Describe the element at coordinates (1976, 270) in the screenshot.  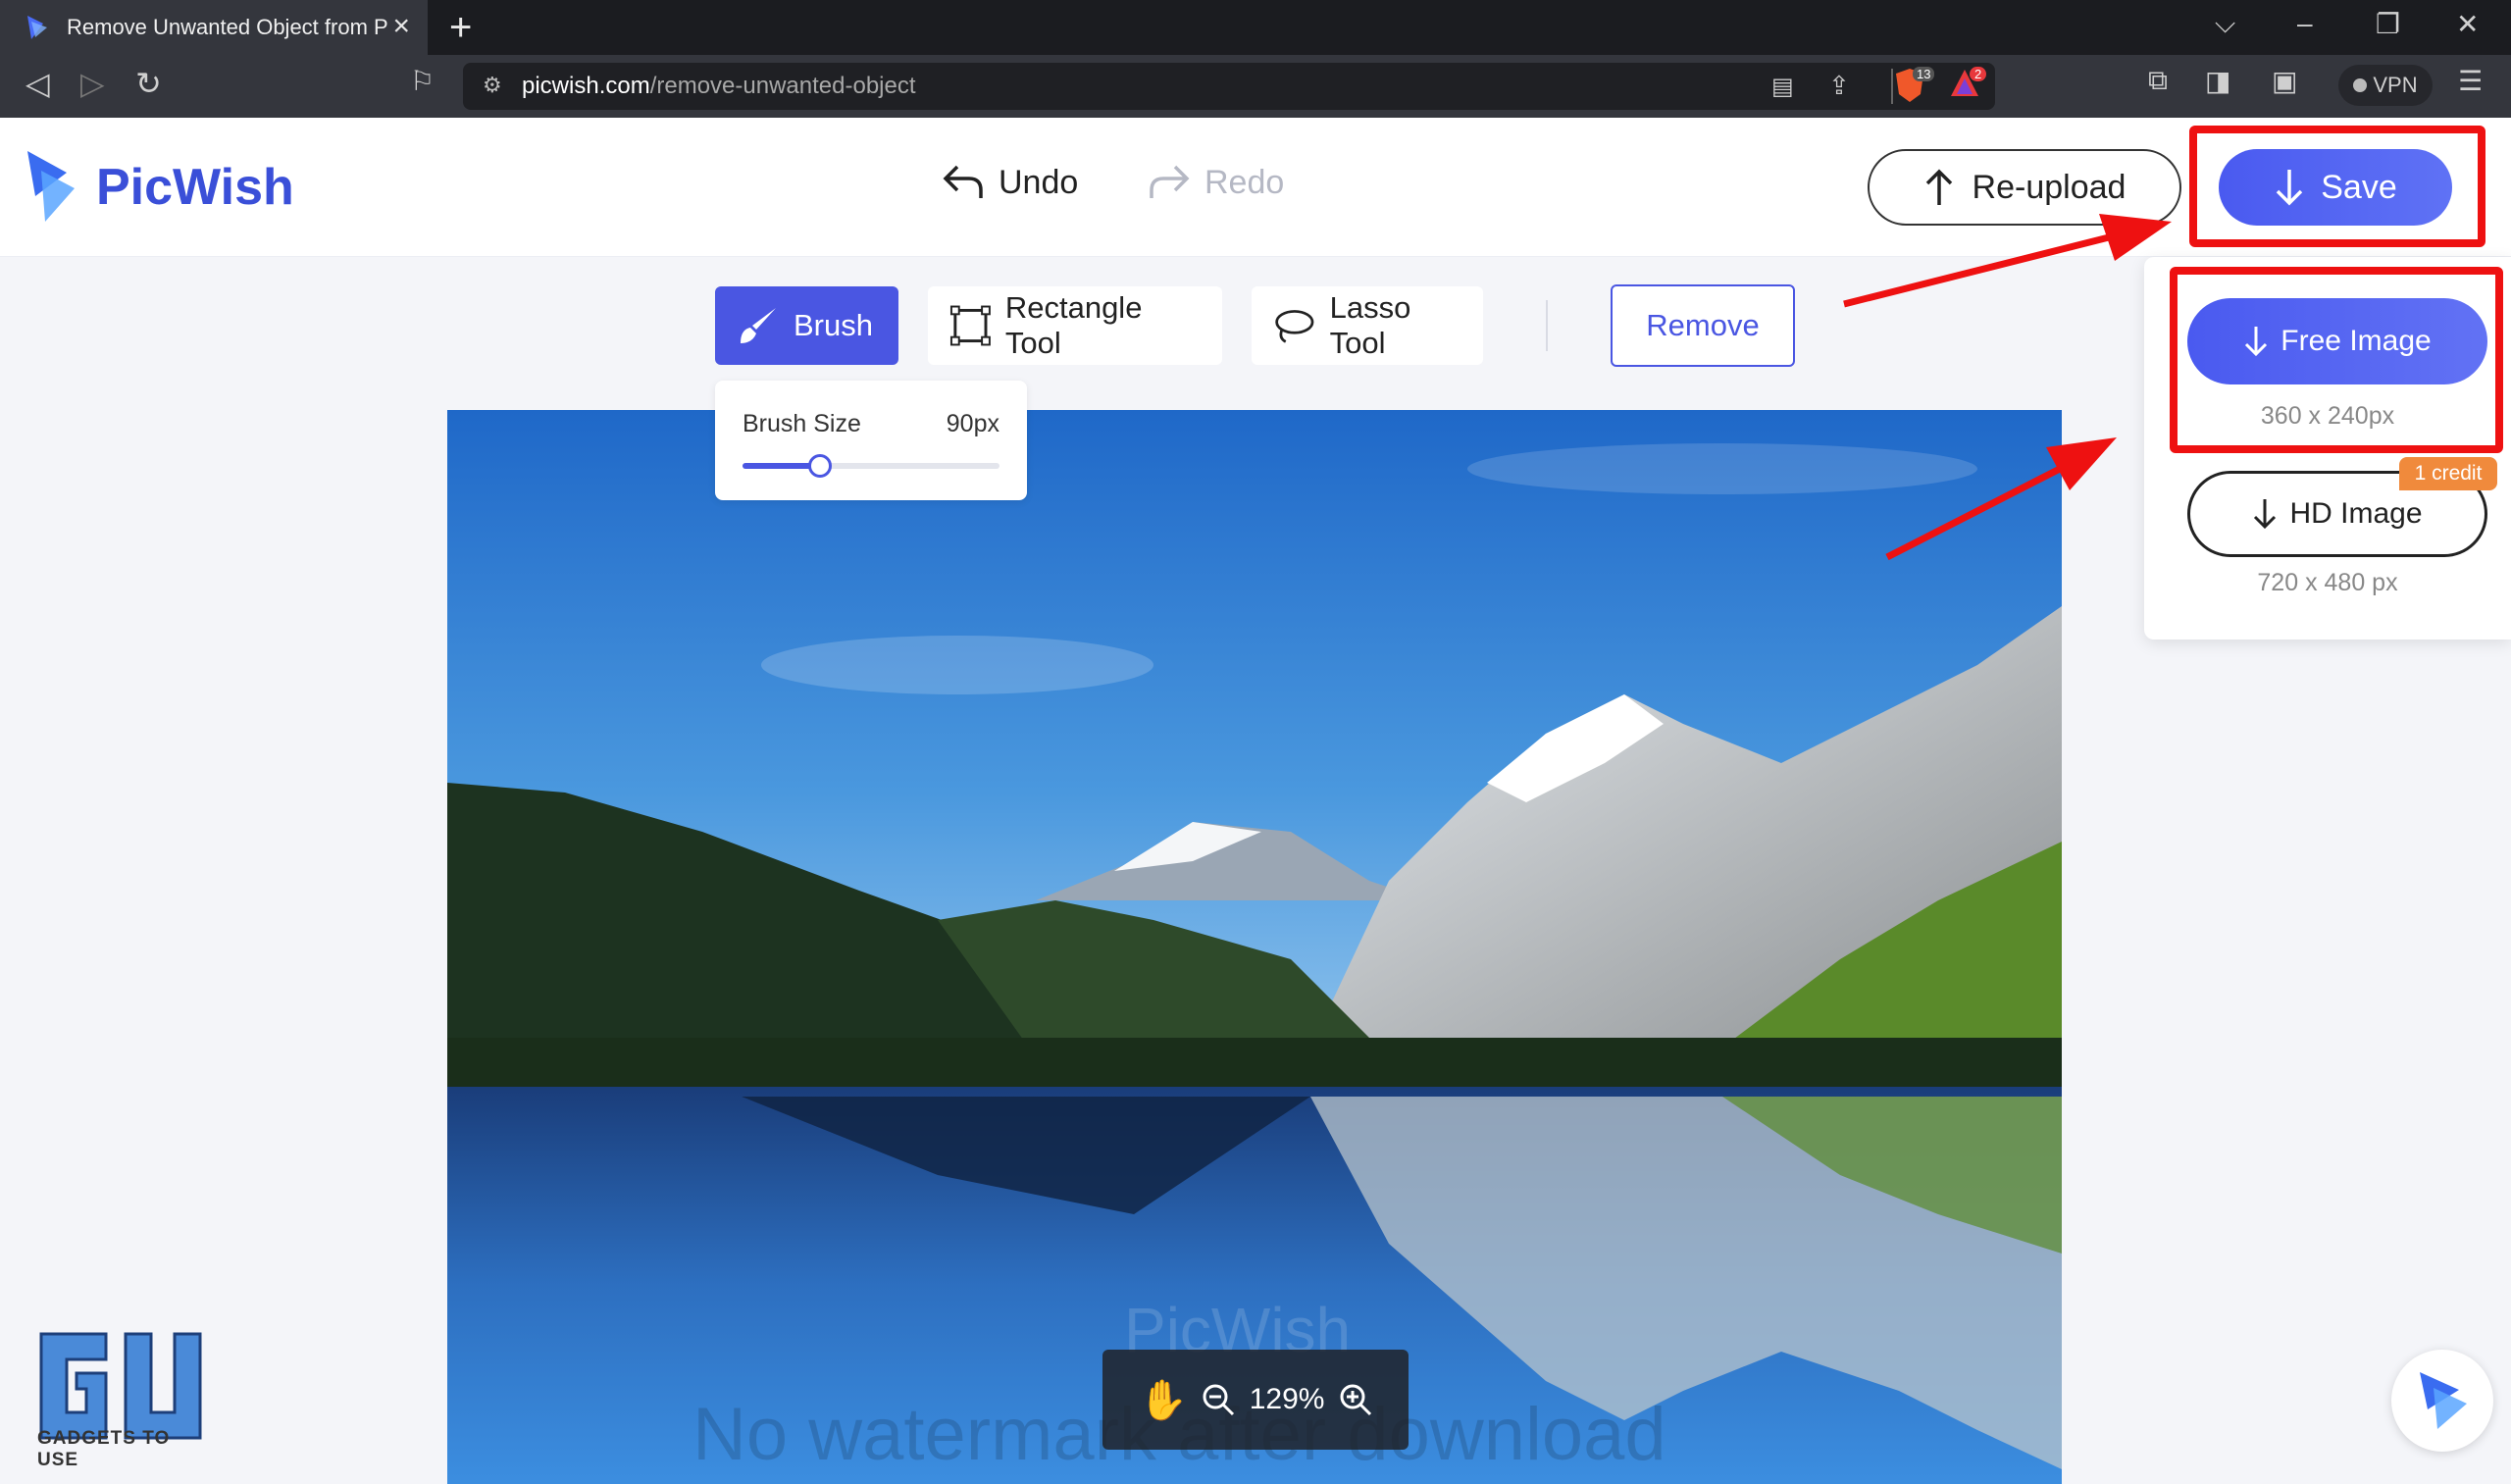
I see `arrow-to-save` at that location.